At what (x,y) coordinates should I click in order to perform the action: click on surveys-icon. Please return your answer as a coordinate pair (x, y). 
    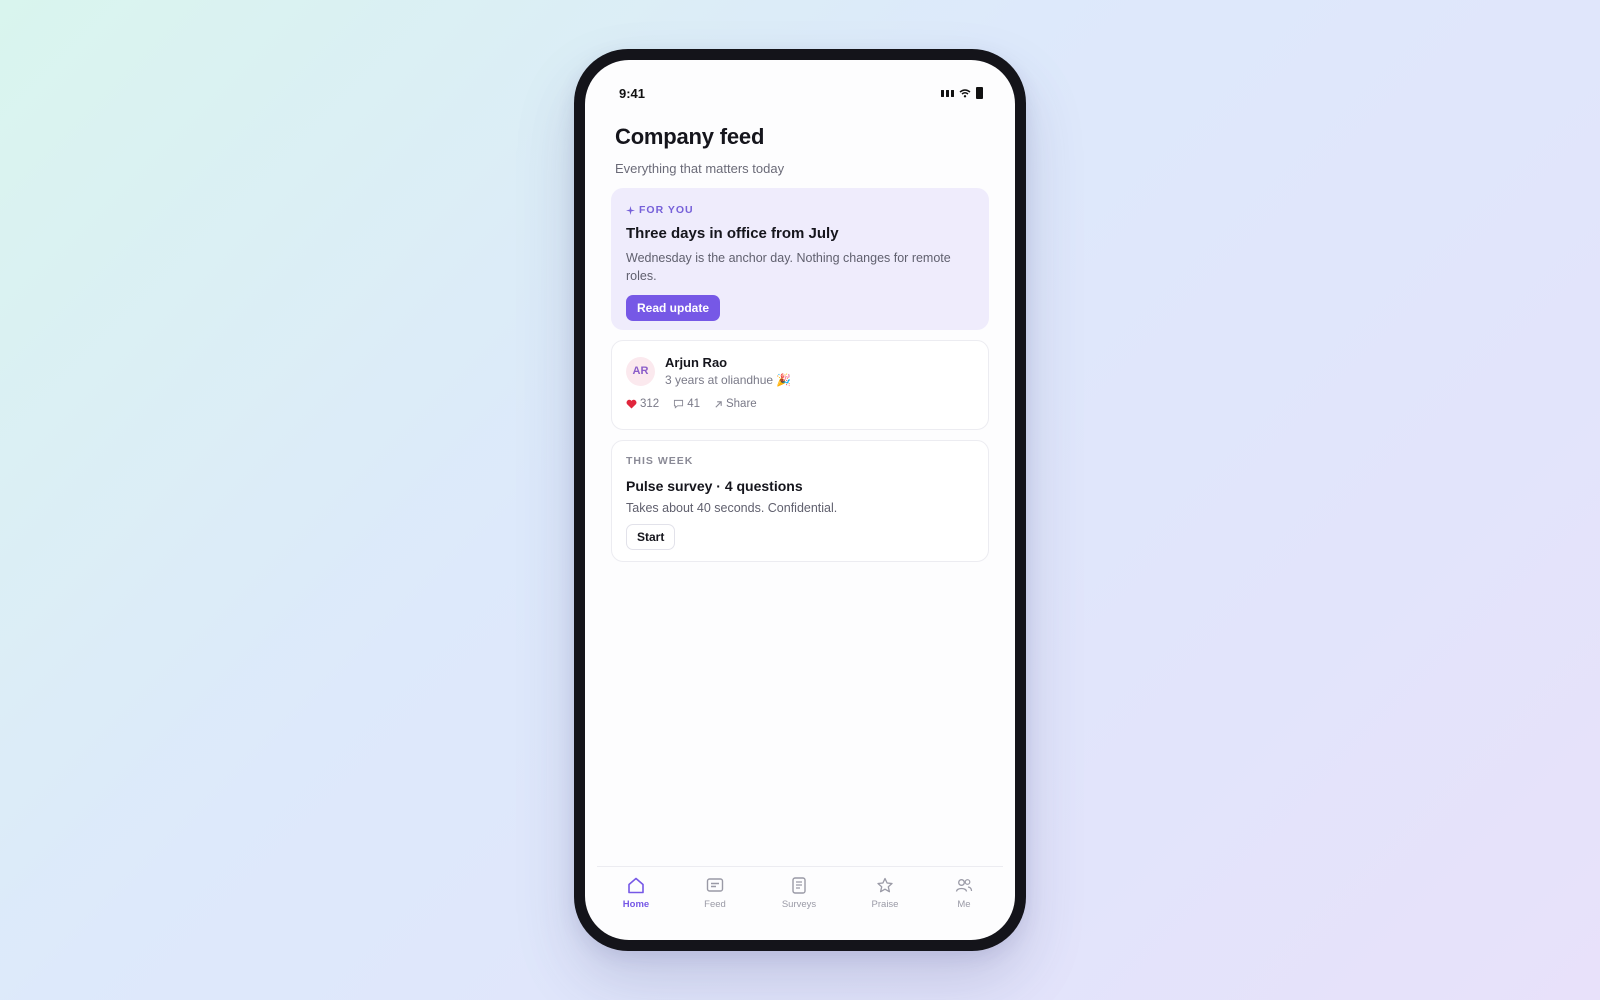
    Looking at the image, I should click on (799, 885).